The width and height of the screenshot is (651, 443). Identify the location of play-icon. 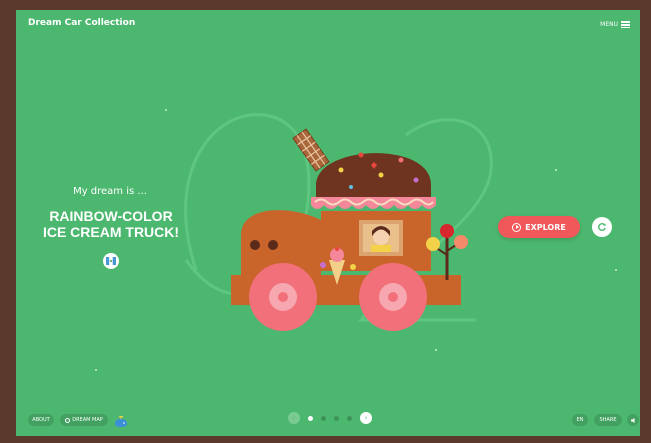
(517, 227).